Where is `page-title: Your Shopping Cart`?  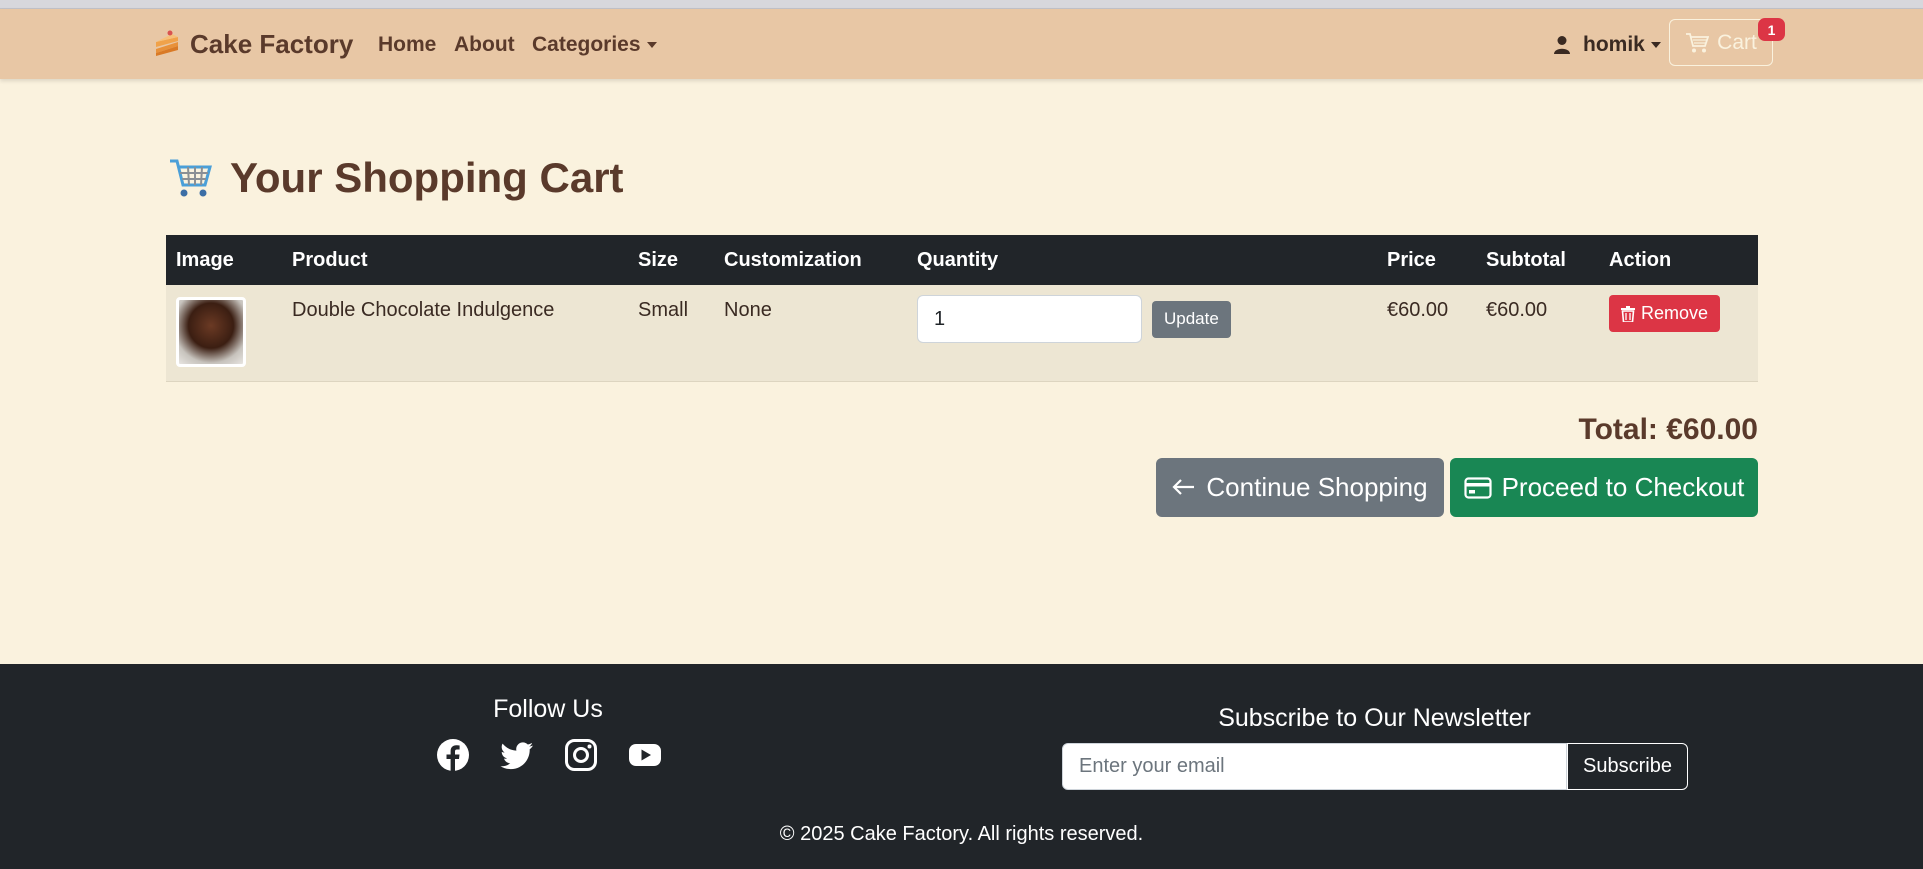
page-title: Your Shopping Cart is located at coordinates (396, 178).